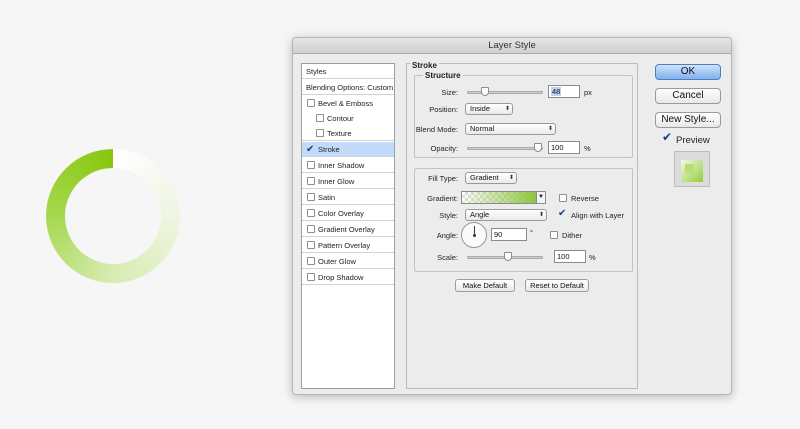  What do you see at coordinates (348, 103) in the screenshot?
I see `style-item-bevel-emboss: Bevel & Emboss` at bounding box center [348, 103].